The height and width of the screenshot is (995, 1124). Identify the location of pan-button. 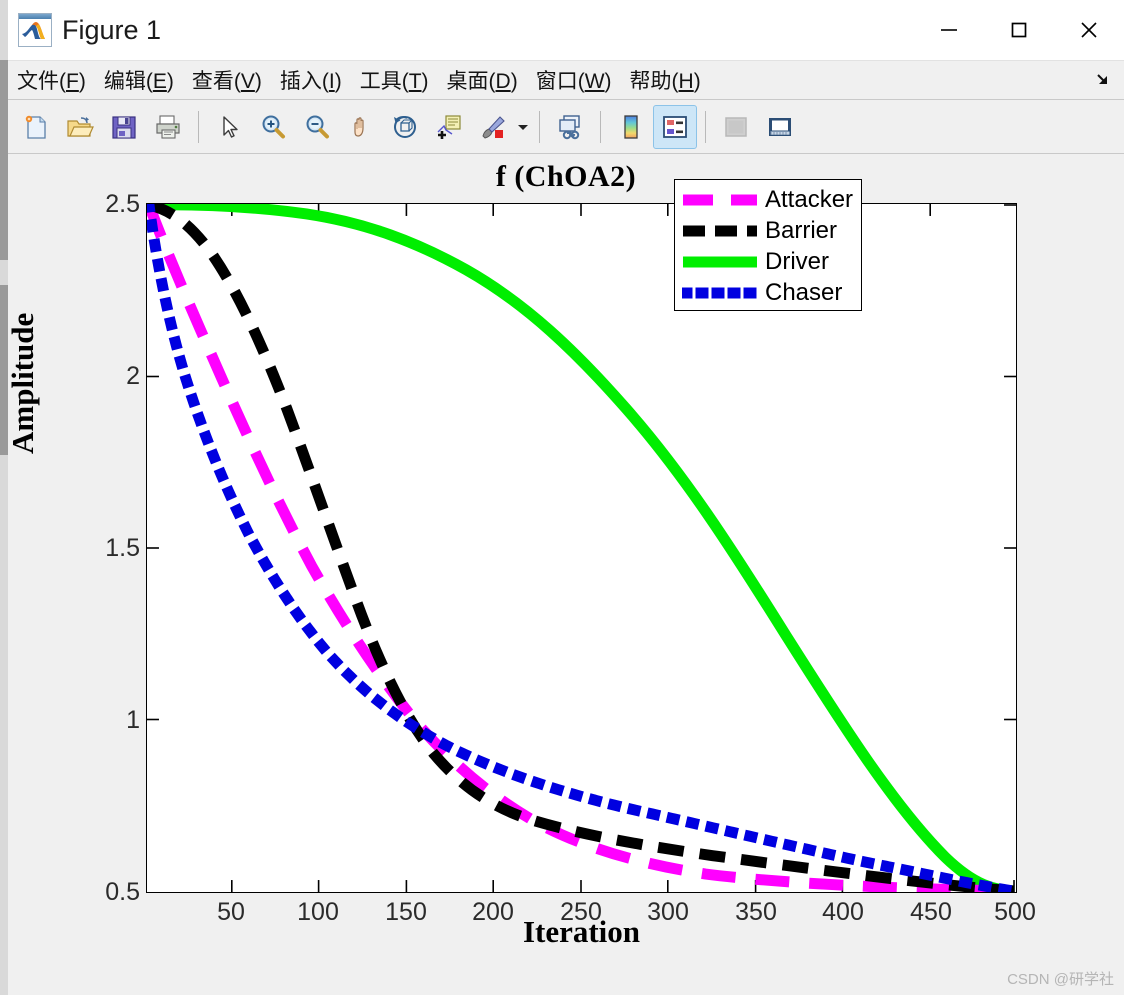
(361, 127).